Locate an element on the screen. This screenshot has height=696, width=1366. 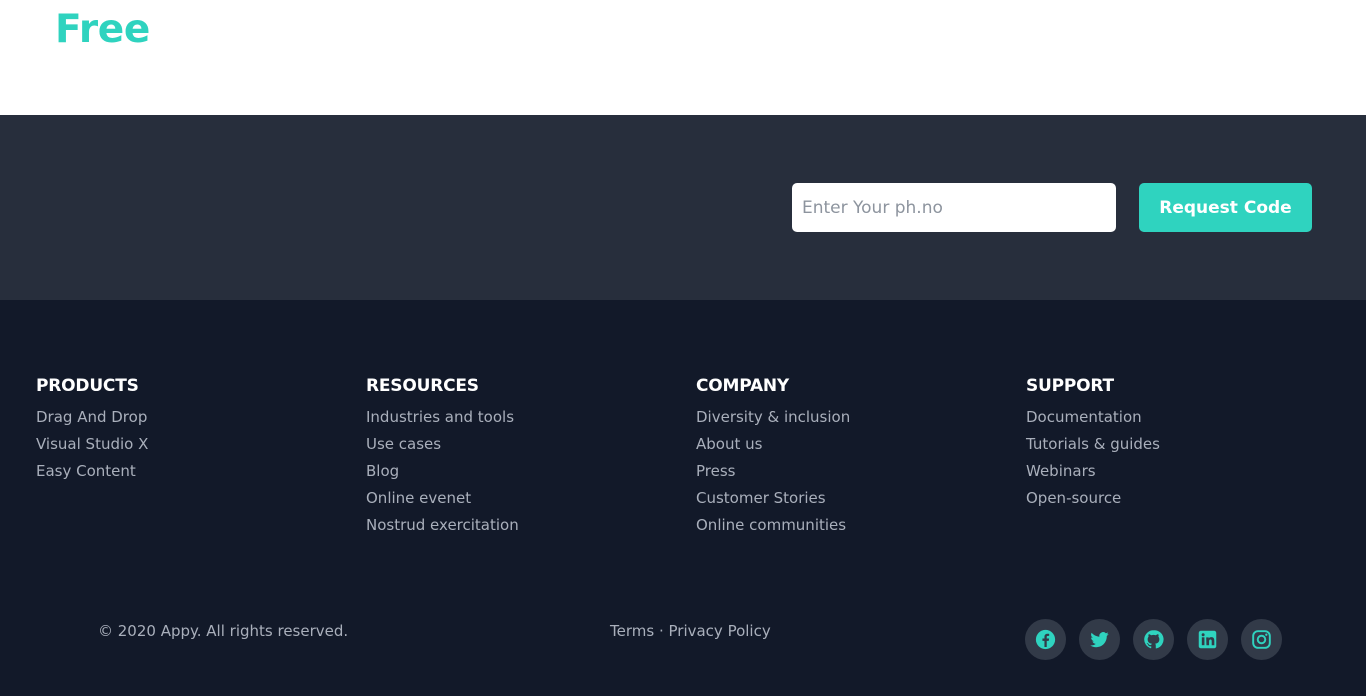
footer-link: Drag And Drop is located at coordinates (92, 417).